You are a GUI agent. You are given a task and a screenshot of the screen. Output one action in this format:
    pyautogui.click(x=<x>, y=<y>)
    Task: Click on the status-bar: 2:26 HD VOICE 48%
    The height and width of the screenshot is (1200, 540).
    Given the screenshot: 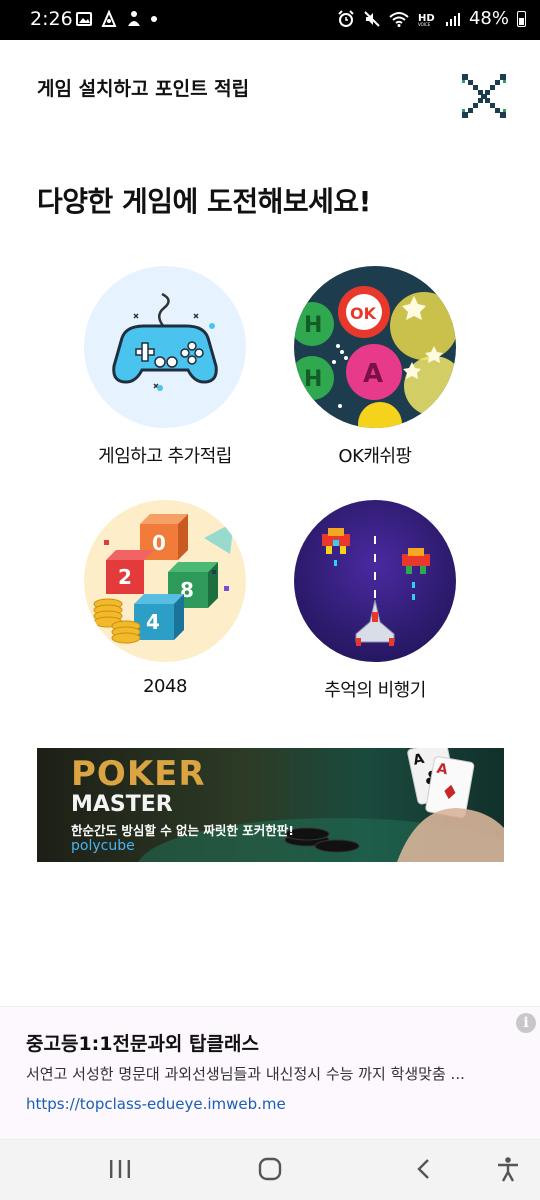 What is the action you would take?
    pyautogui.click(x=270, y=20)
    